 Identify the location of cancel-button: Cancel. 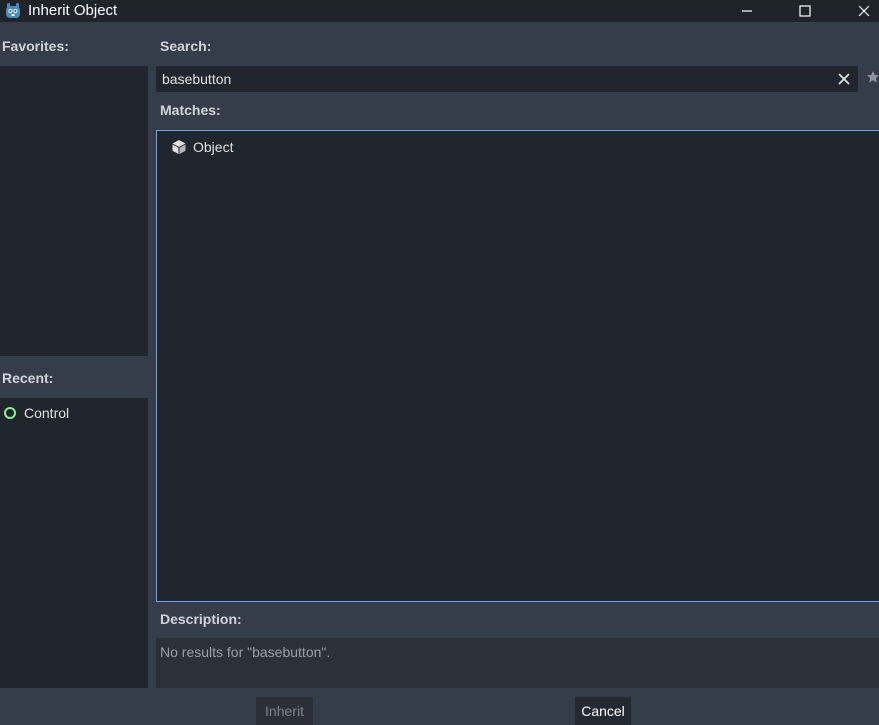
(603, 711).